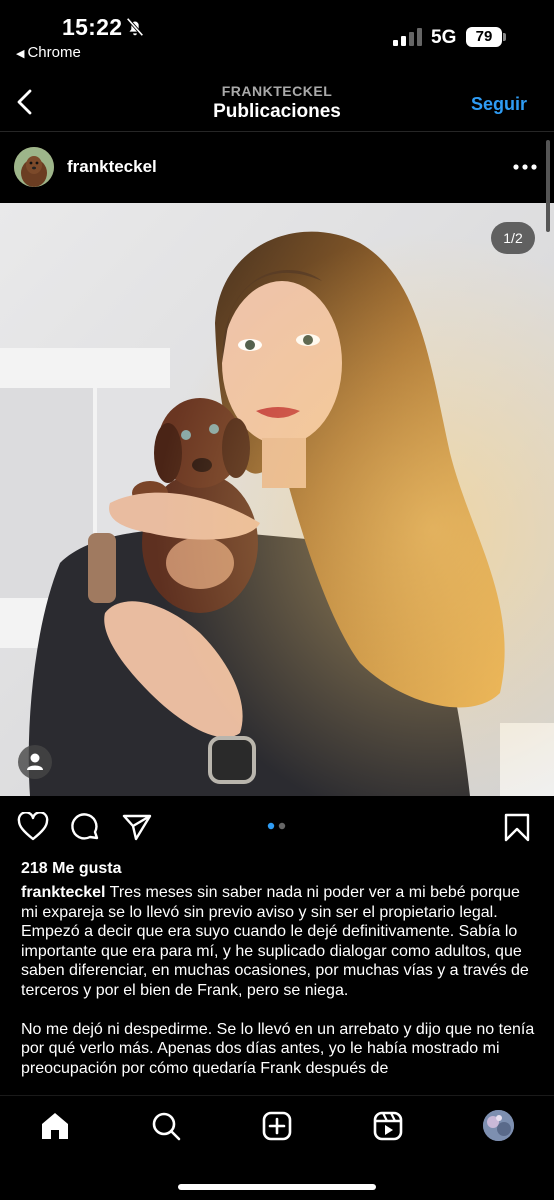  What do you see at coordinates (54, 52) in the screenshot?
I see `back-app-label: Chrome` at bounding box center [54, 52].